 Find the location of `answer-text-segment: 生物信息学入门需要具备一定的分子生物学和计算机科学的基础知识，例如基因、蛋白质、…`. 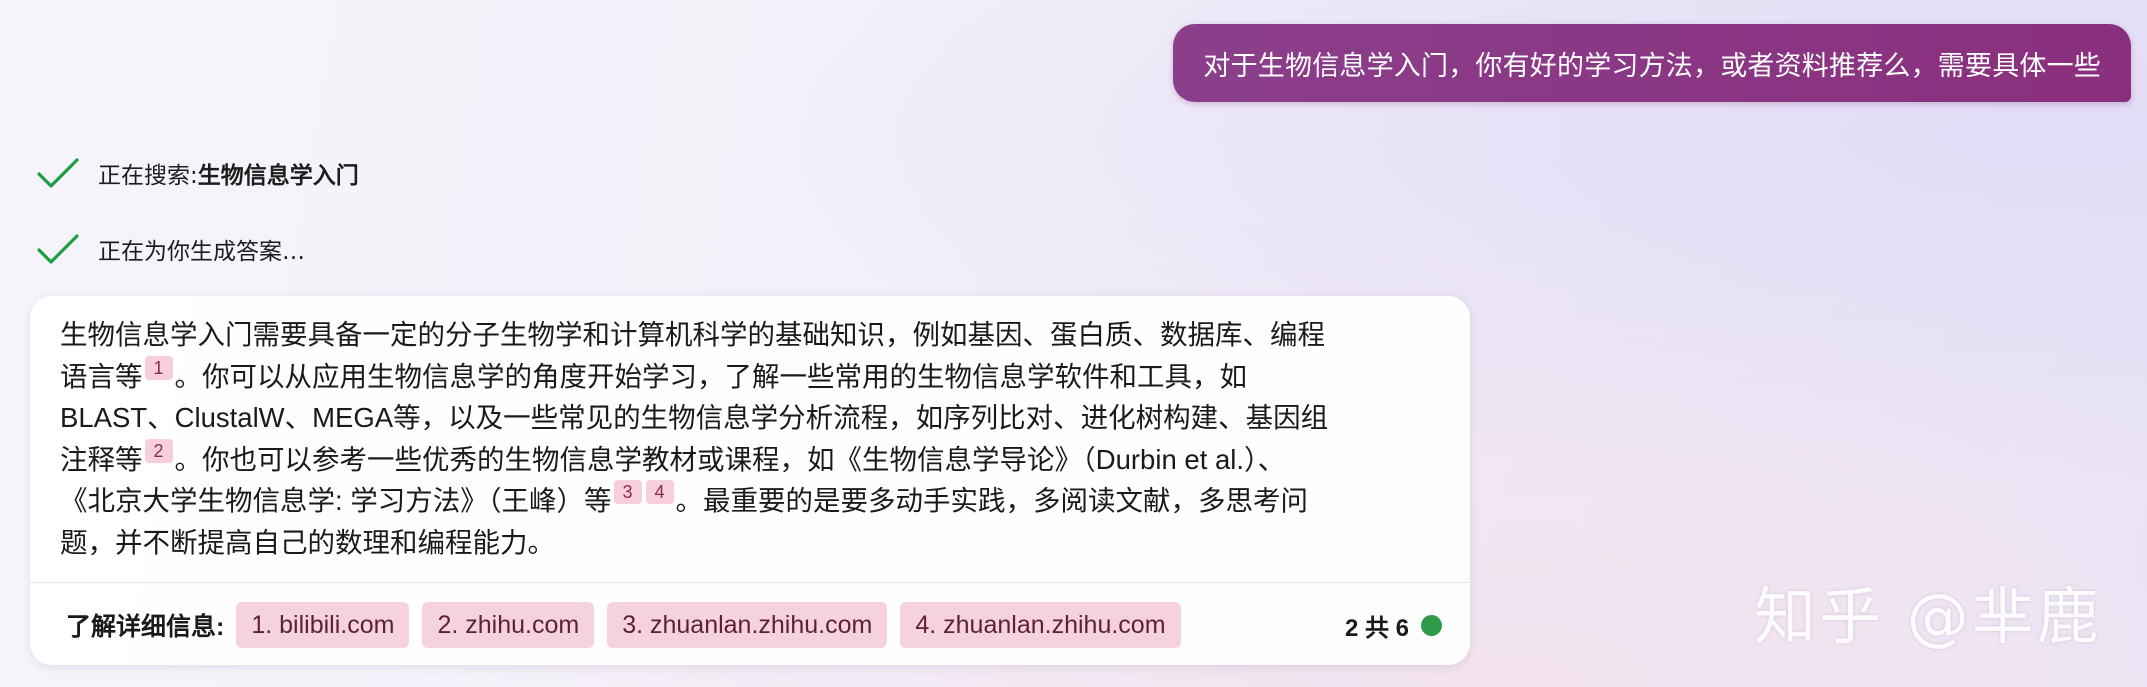

answer-text-segment: 生物信息学入门需要具备一定的分子生物学和计算机科学的基础知识，例如基因、蛋白质、… is located at coordinates (692, 334).